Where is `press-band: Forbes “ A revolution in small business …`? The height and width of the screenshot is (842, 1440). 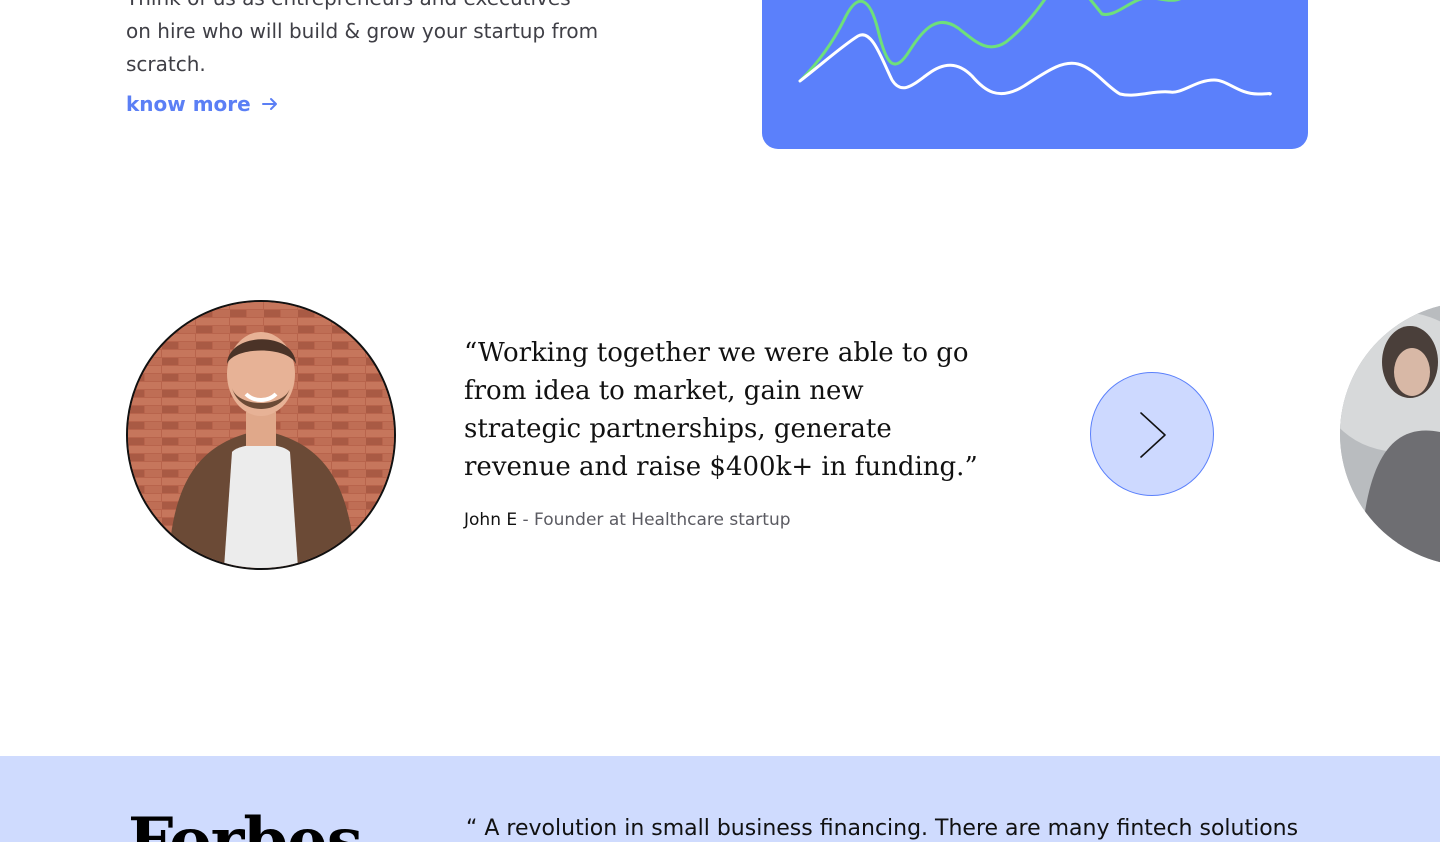
press-band: Forbes “ A revolution in small business … is located at coordinates (720, 799).